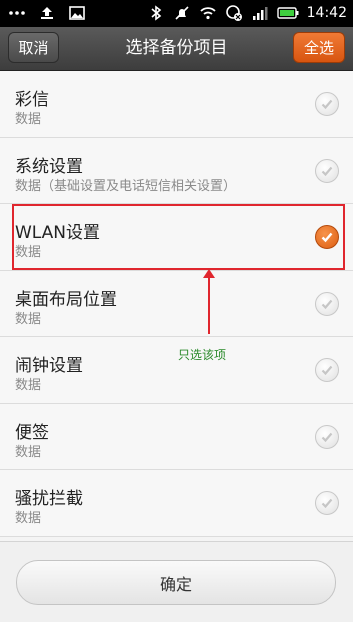 This screenshot has width=353, height=622. I want to click on bottom-bar: 确定, so click(176, 581).